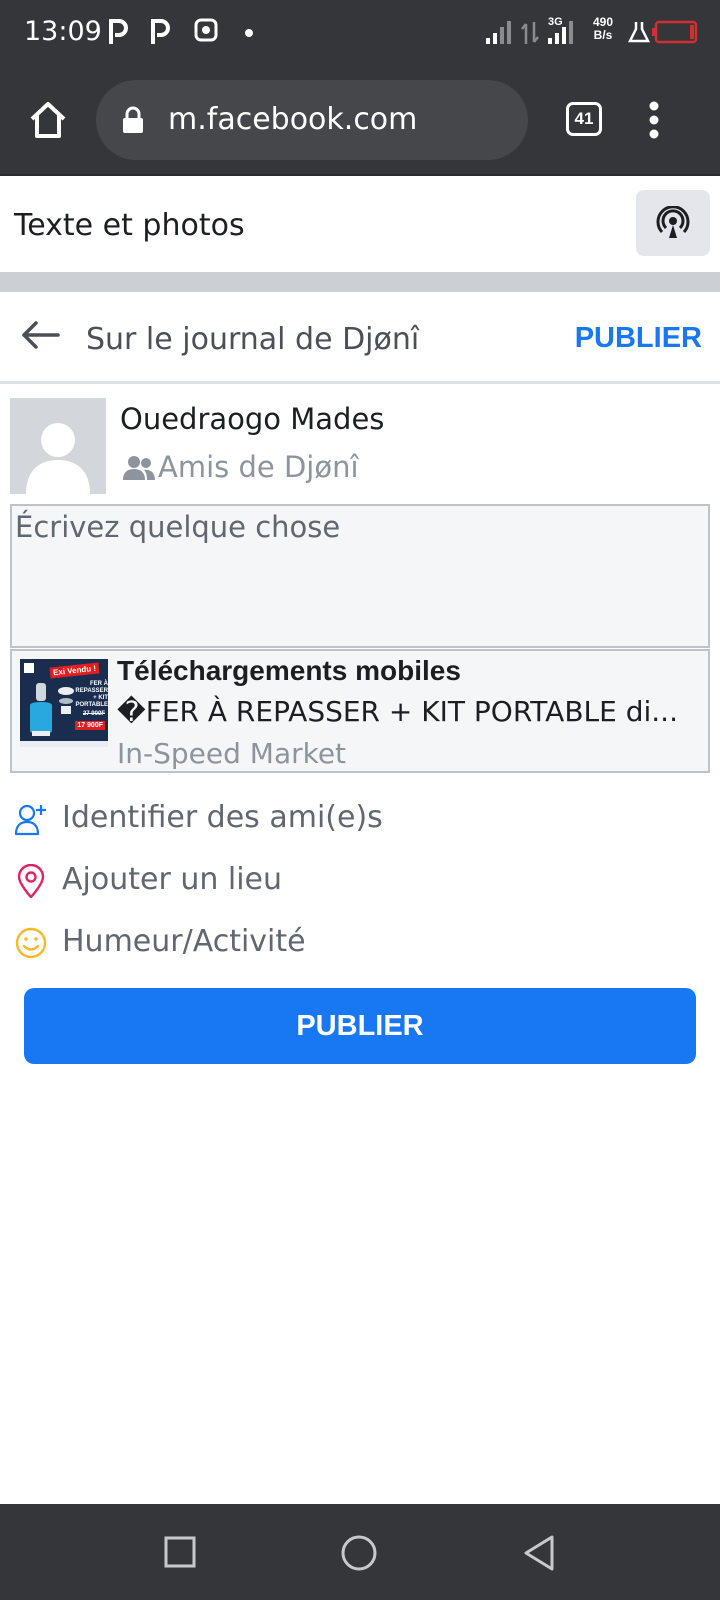 The height and width of the screenshot is (1600, 720). I want to click on network-speed: 490 B/s, so click(603, 28).